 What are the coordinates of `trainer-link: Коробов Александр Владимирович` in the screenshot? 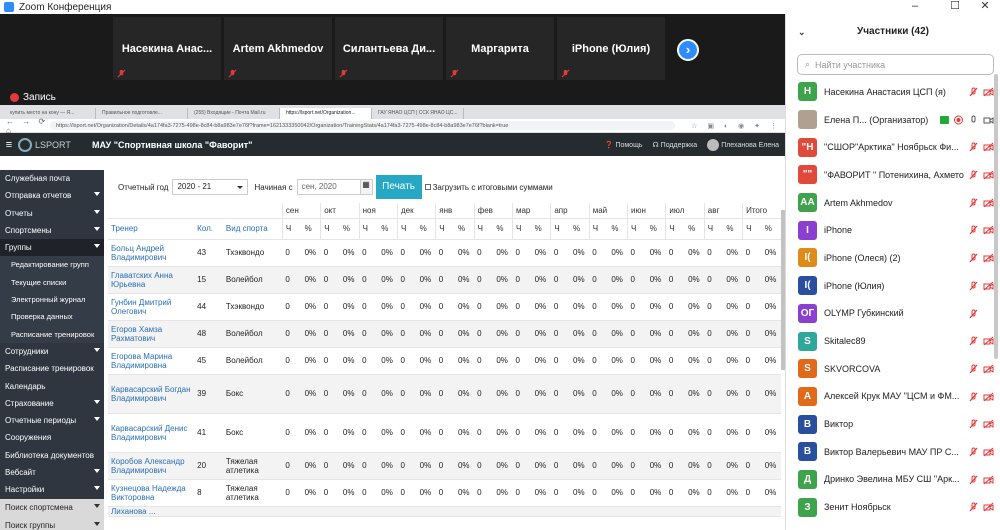 It's located at (148, 466).